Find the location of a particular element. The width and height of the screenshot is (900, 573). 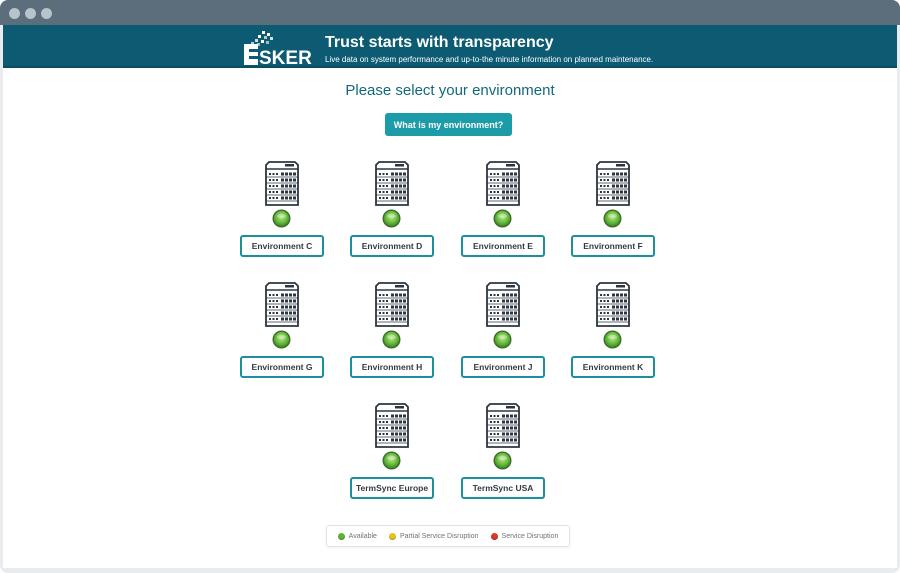

environment-tile: Environment D is located at coordinates (392, 211).